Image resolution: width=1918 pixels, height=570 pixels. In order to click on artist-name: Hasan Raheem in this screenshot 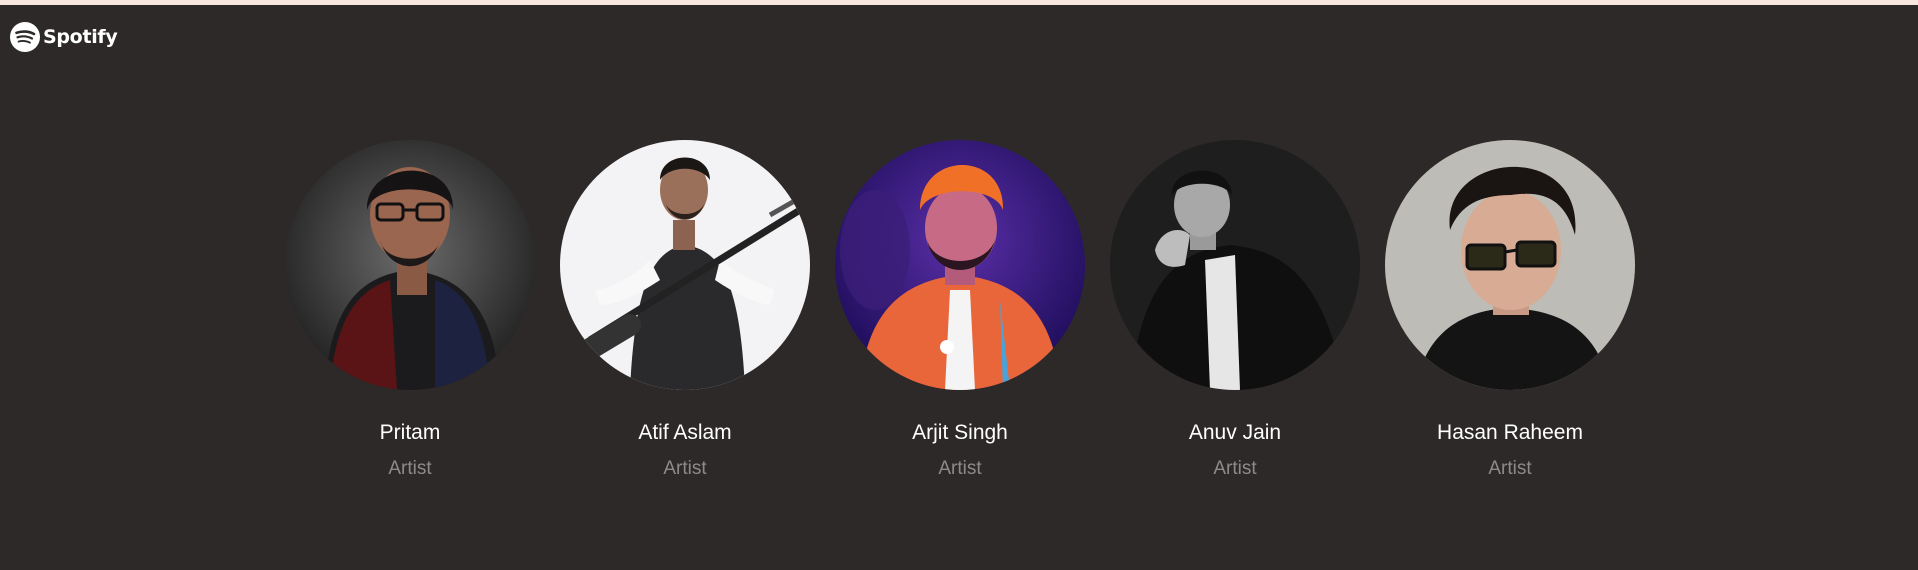, I will do `click(1510, 432)`.